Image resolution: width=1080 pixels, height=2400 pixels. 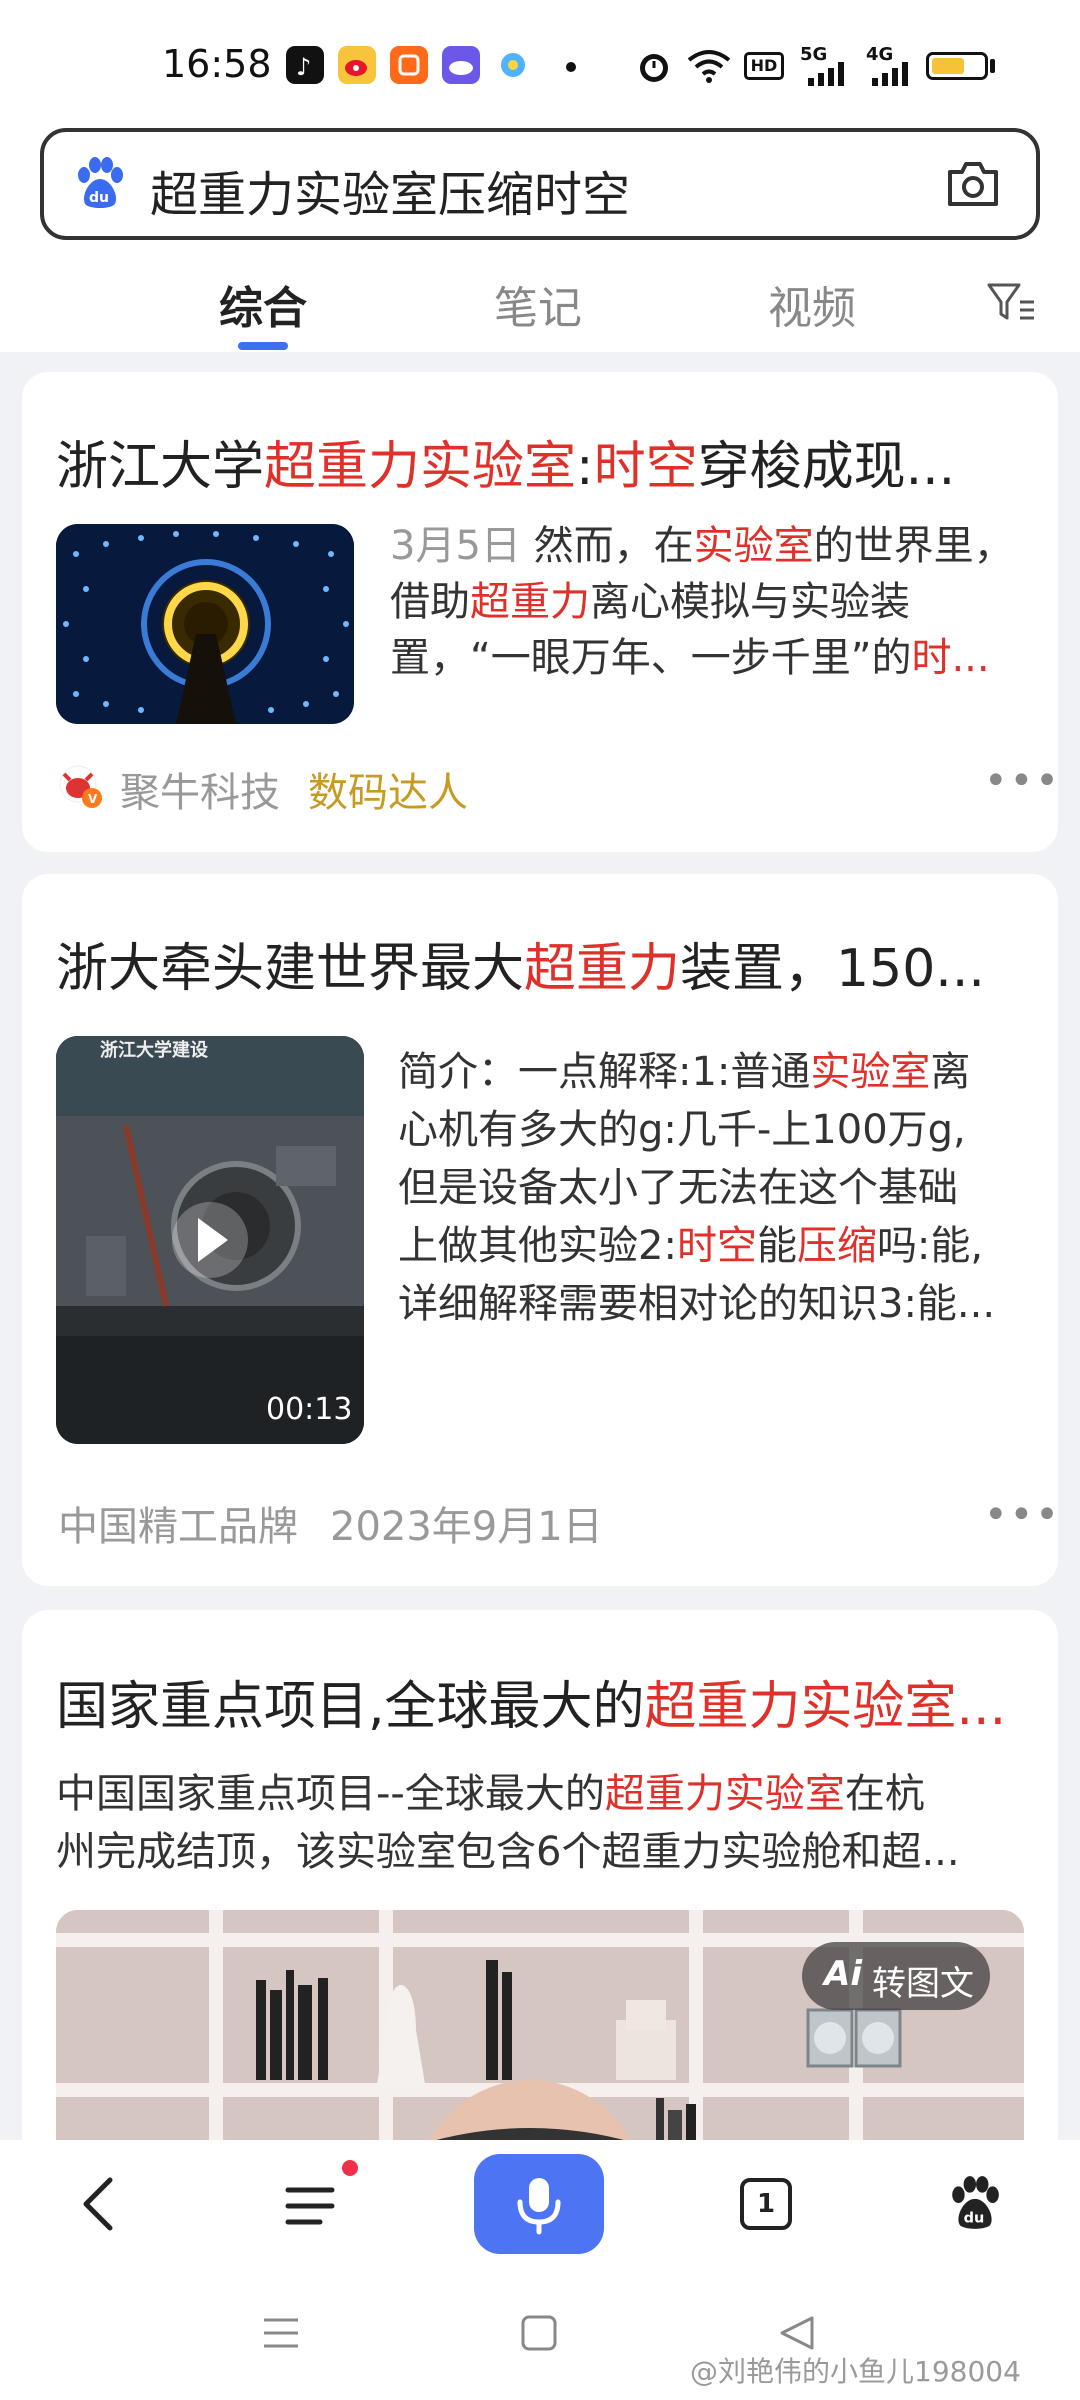 I want to click on filter-icon, so click(x=1011, y=302).